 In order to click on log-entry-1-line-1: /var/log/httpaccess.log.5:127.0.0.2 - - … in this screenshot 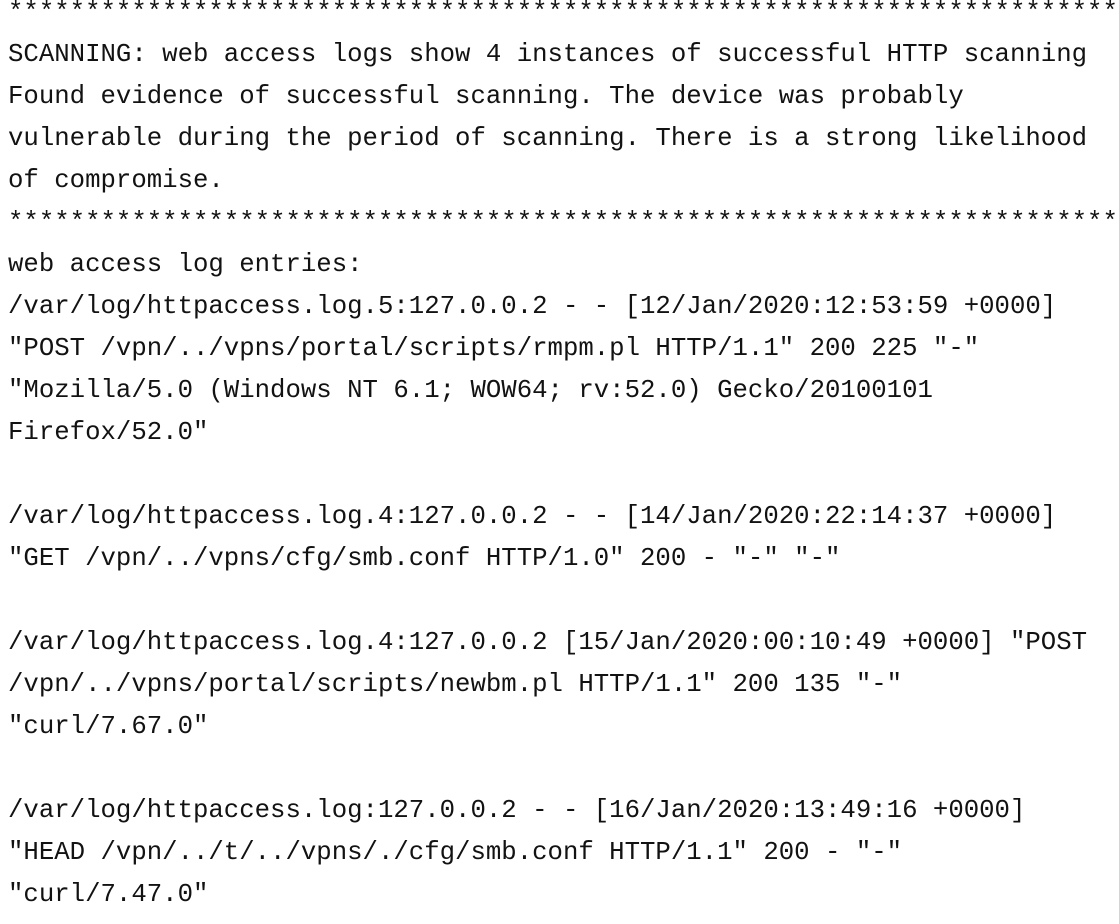, I will do `click(532, 306)`.